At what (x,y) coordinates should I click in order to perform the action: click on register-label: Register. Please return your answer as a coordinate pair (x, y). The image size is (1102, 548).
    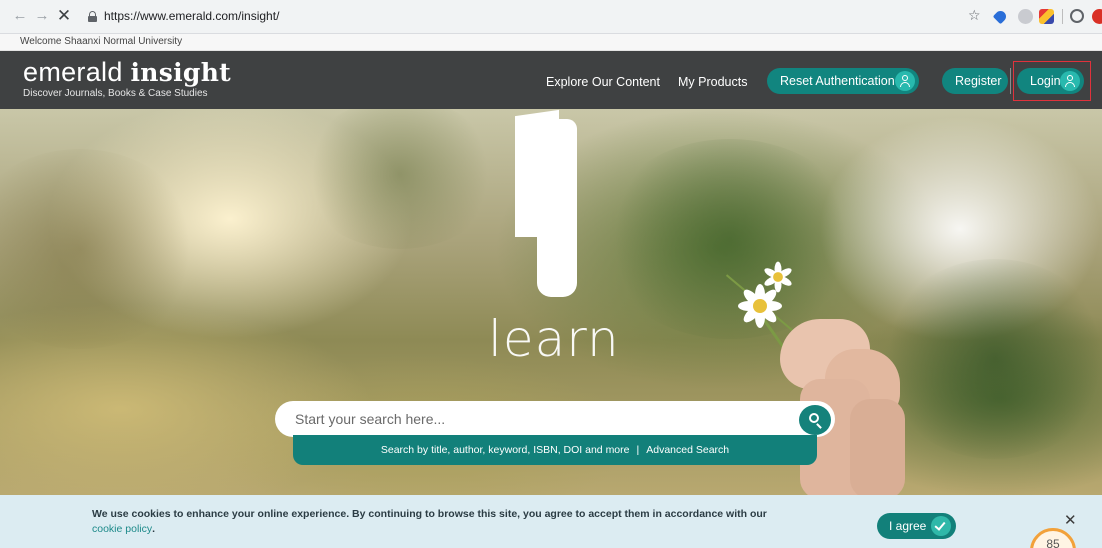
    Looking at the image, I should click on (978, 81).